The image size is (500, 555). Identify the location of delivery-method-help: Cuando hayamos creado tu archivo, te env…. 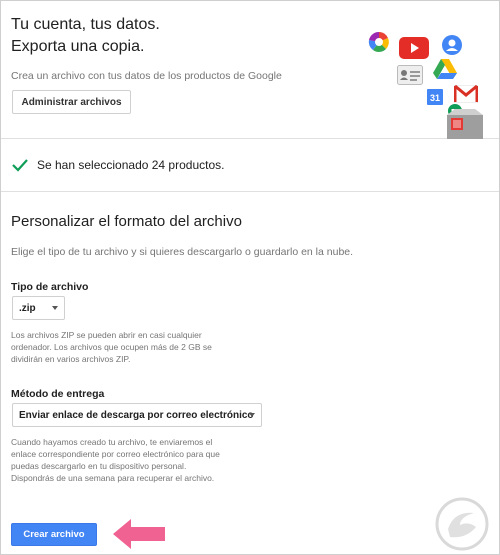
(115, 460).